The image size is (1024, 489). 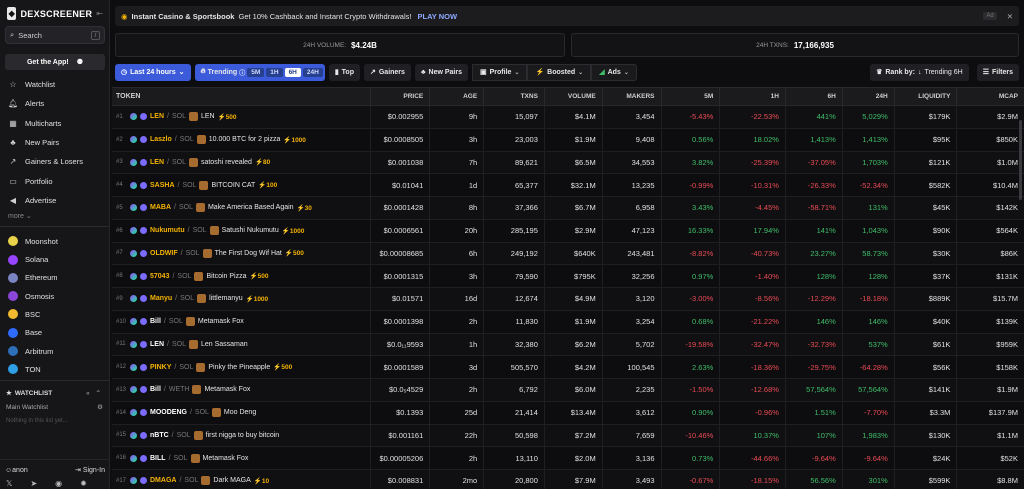 I want to click on age-cell: 2h, so click(x=456, y=458).